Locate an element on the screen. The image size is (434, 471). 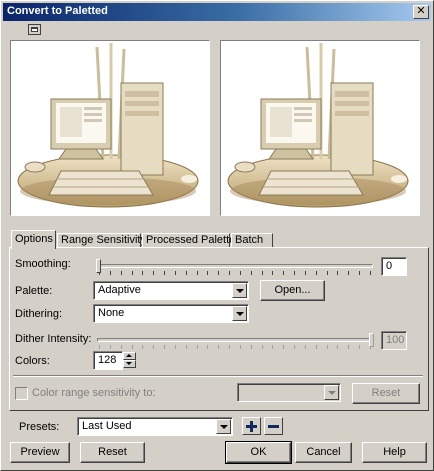
tab-range-sensitivity-label: Range Sensitivity is located at coordinates (103, 240).